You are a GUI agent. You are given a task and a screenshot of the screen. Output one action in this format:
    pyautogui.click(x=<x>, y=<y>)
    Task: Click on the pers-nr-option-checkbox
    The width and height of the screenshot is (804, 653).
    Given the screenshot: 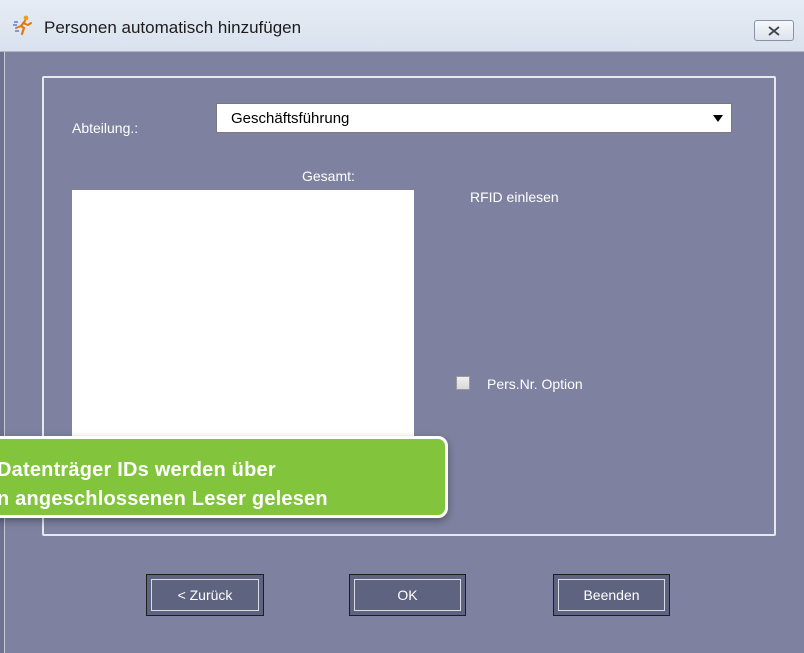 What is the action you would take?
    pyautogui.click(x=463, y=383)
    